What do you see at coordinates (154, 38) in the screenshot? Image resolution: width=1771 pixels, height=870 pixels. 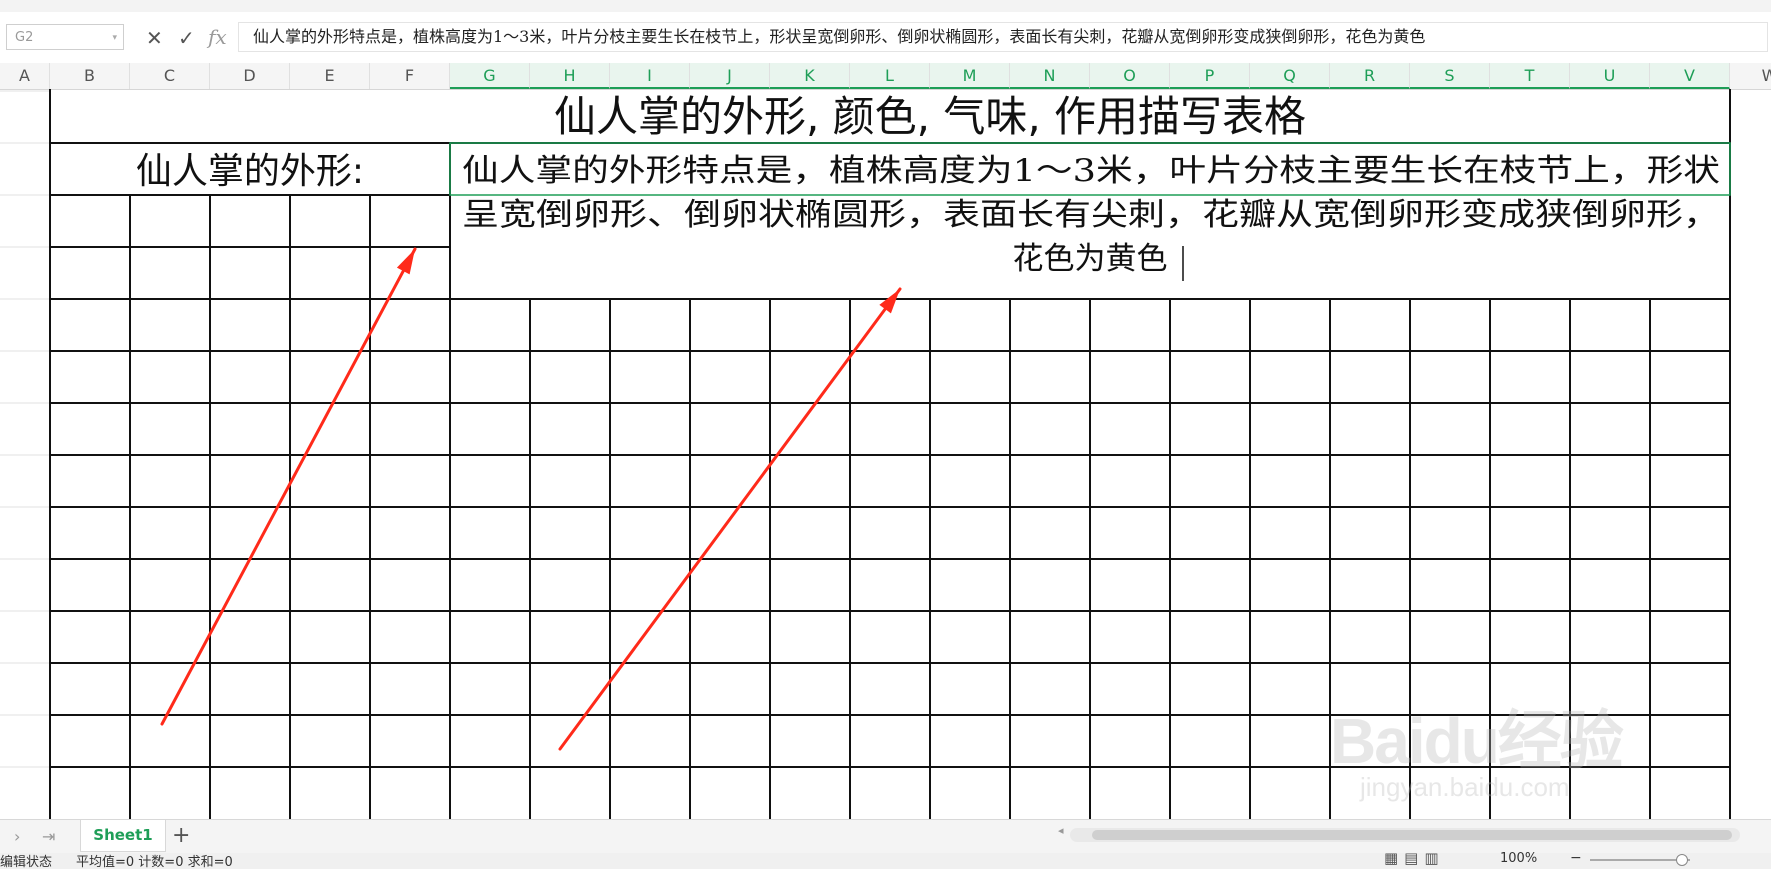 I see `close-icon: ✕` at bounding box center [154, 38].